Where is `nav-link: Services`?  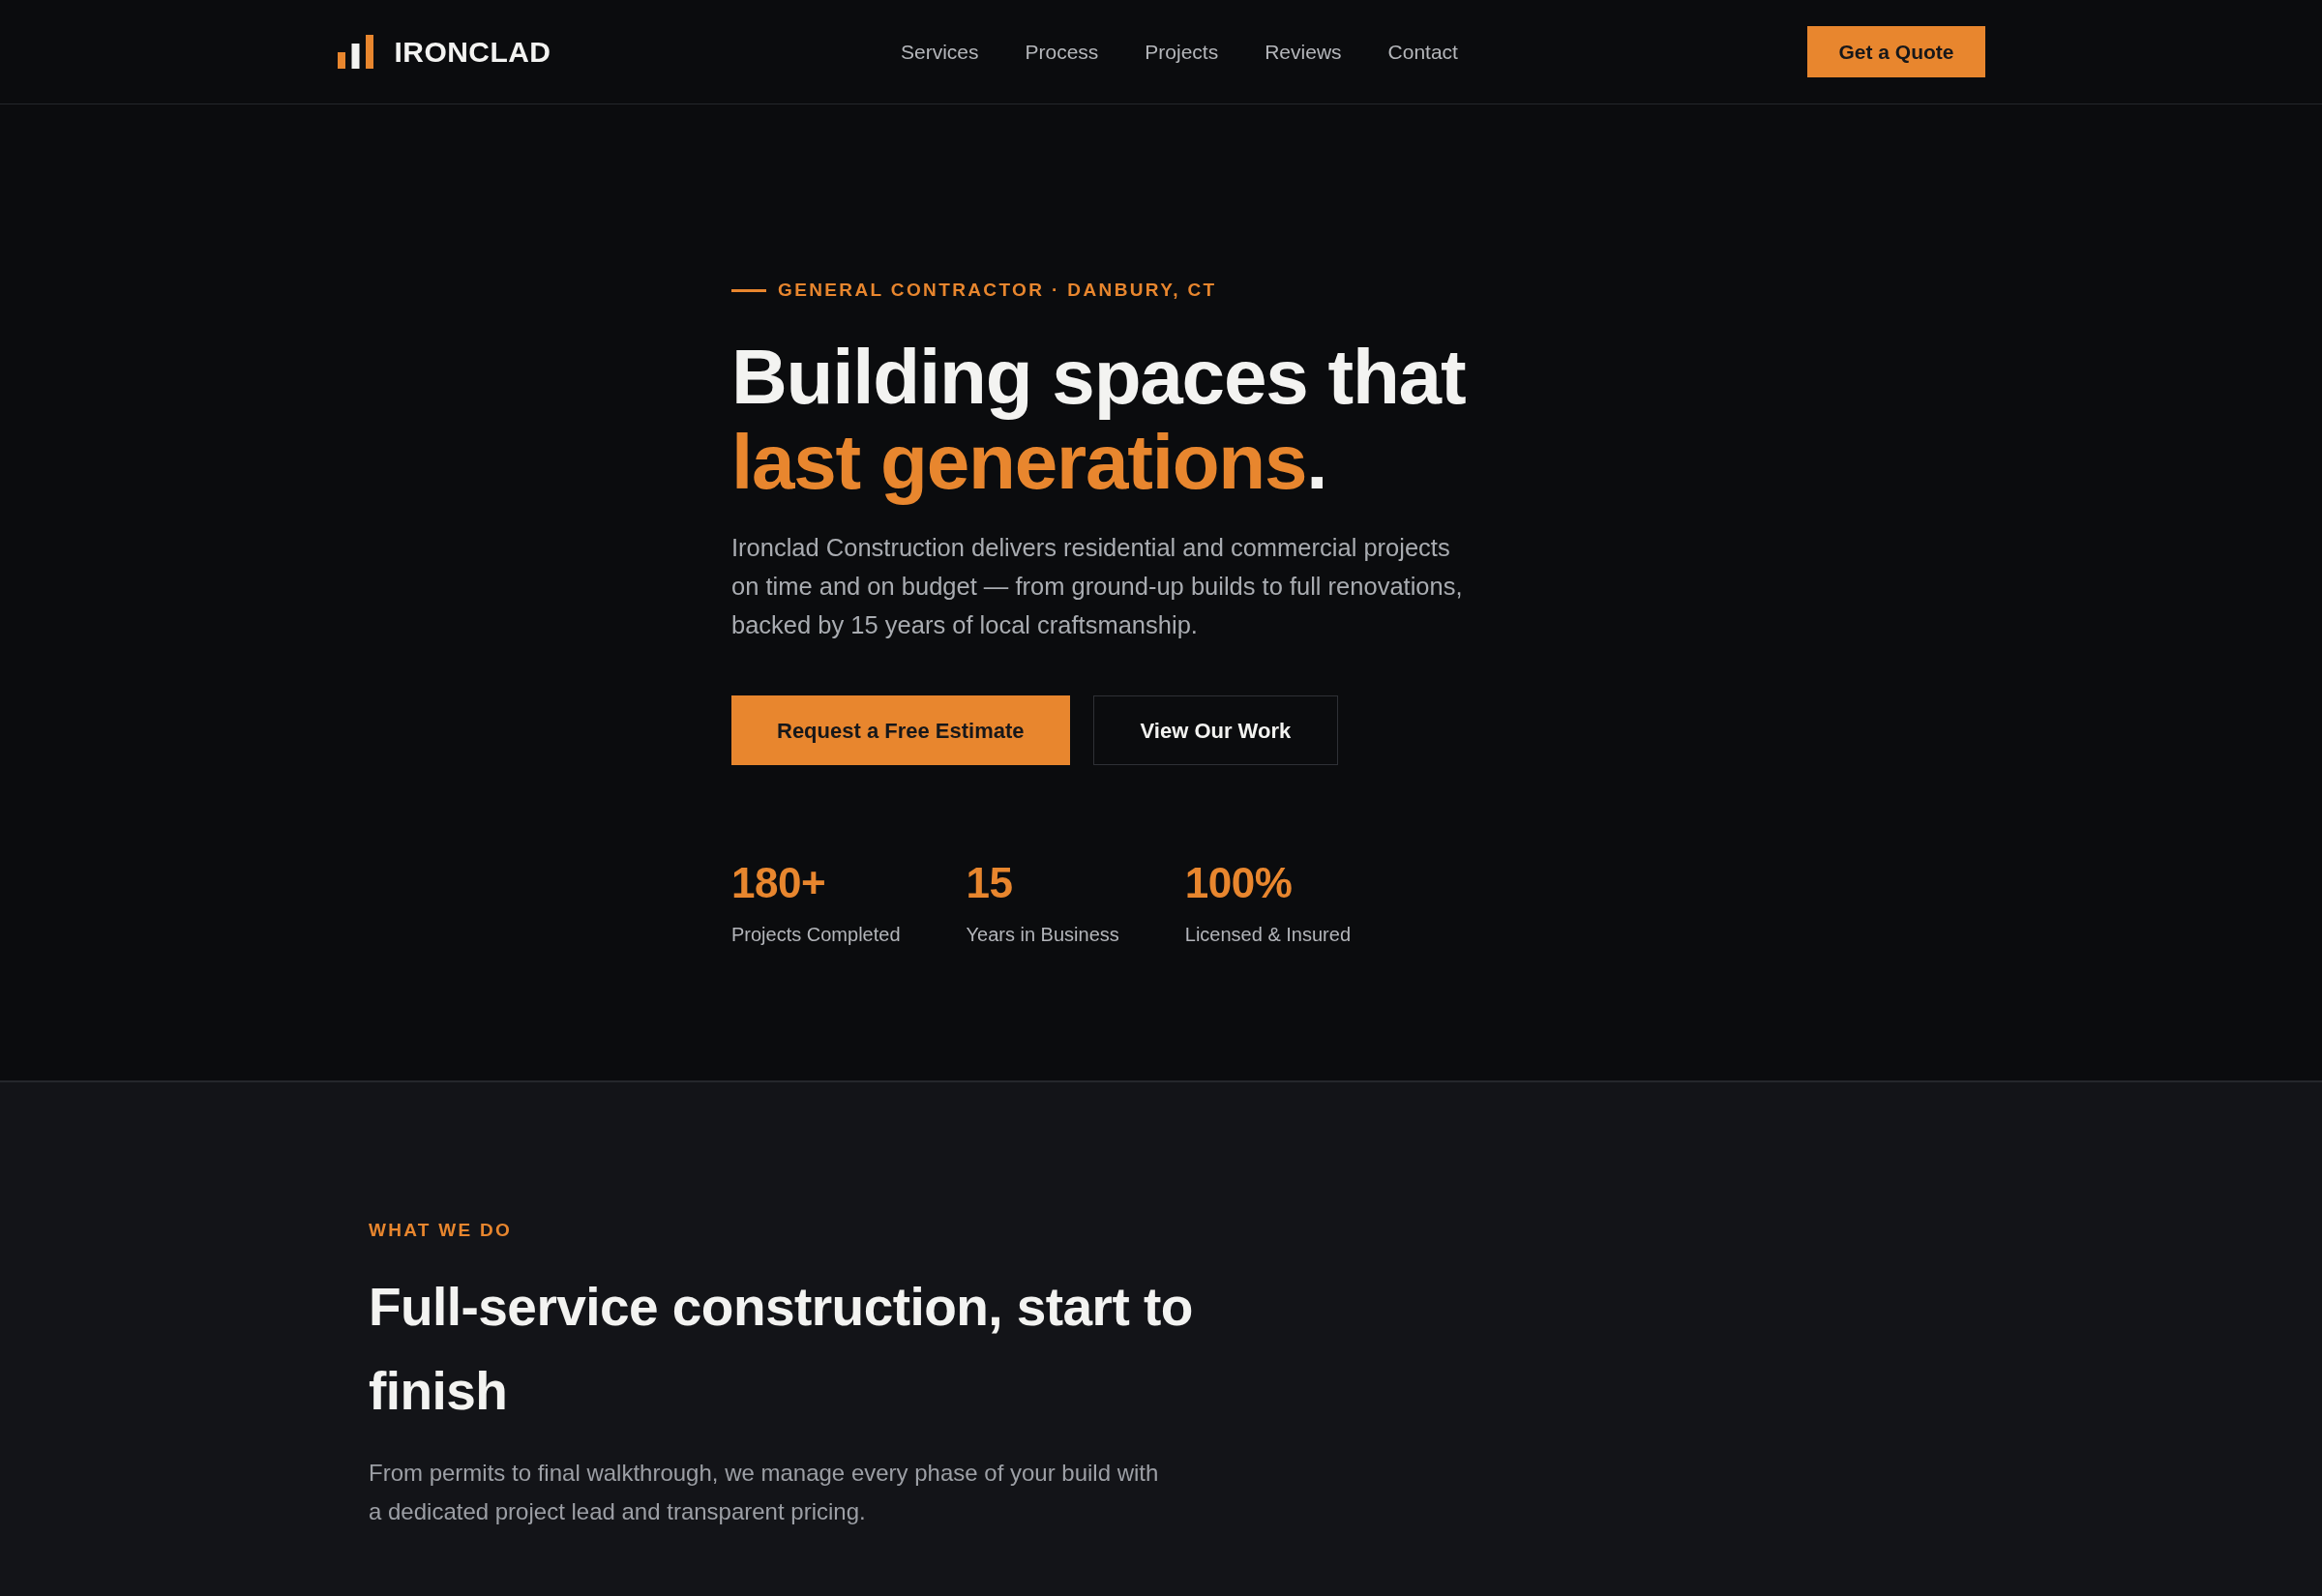 nav-link: Services is located at coordinates (939, 52).